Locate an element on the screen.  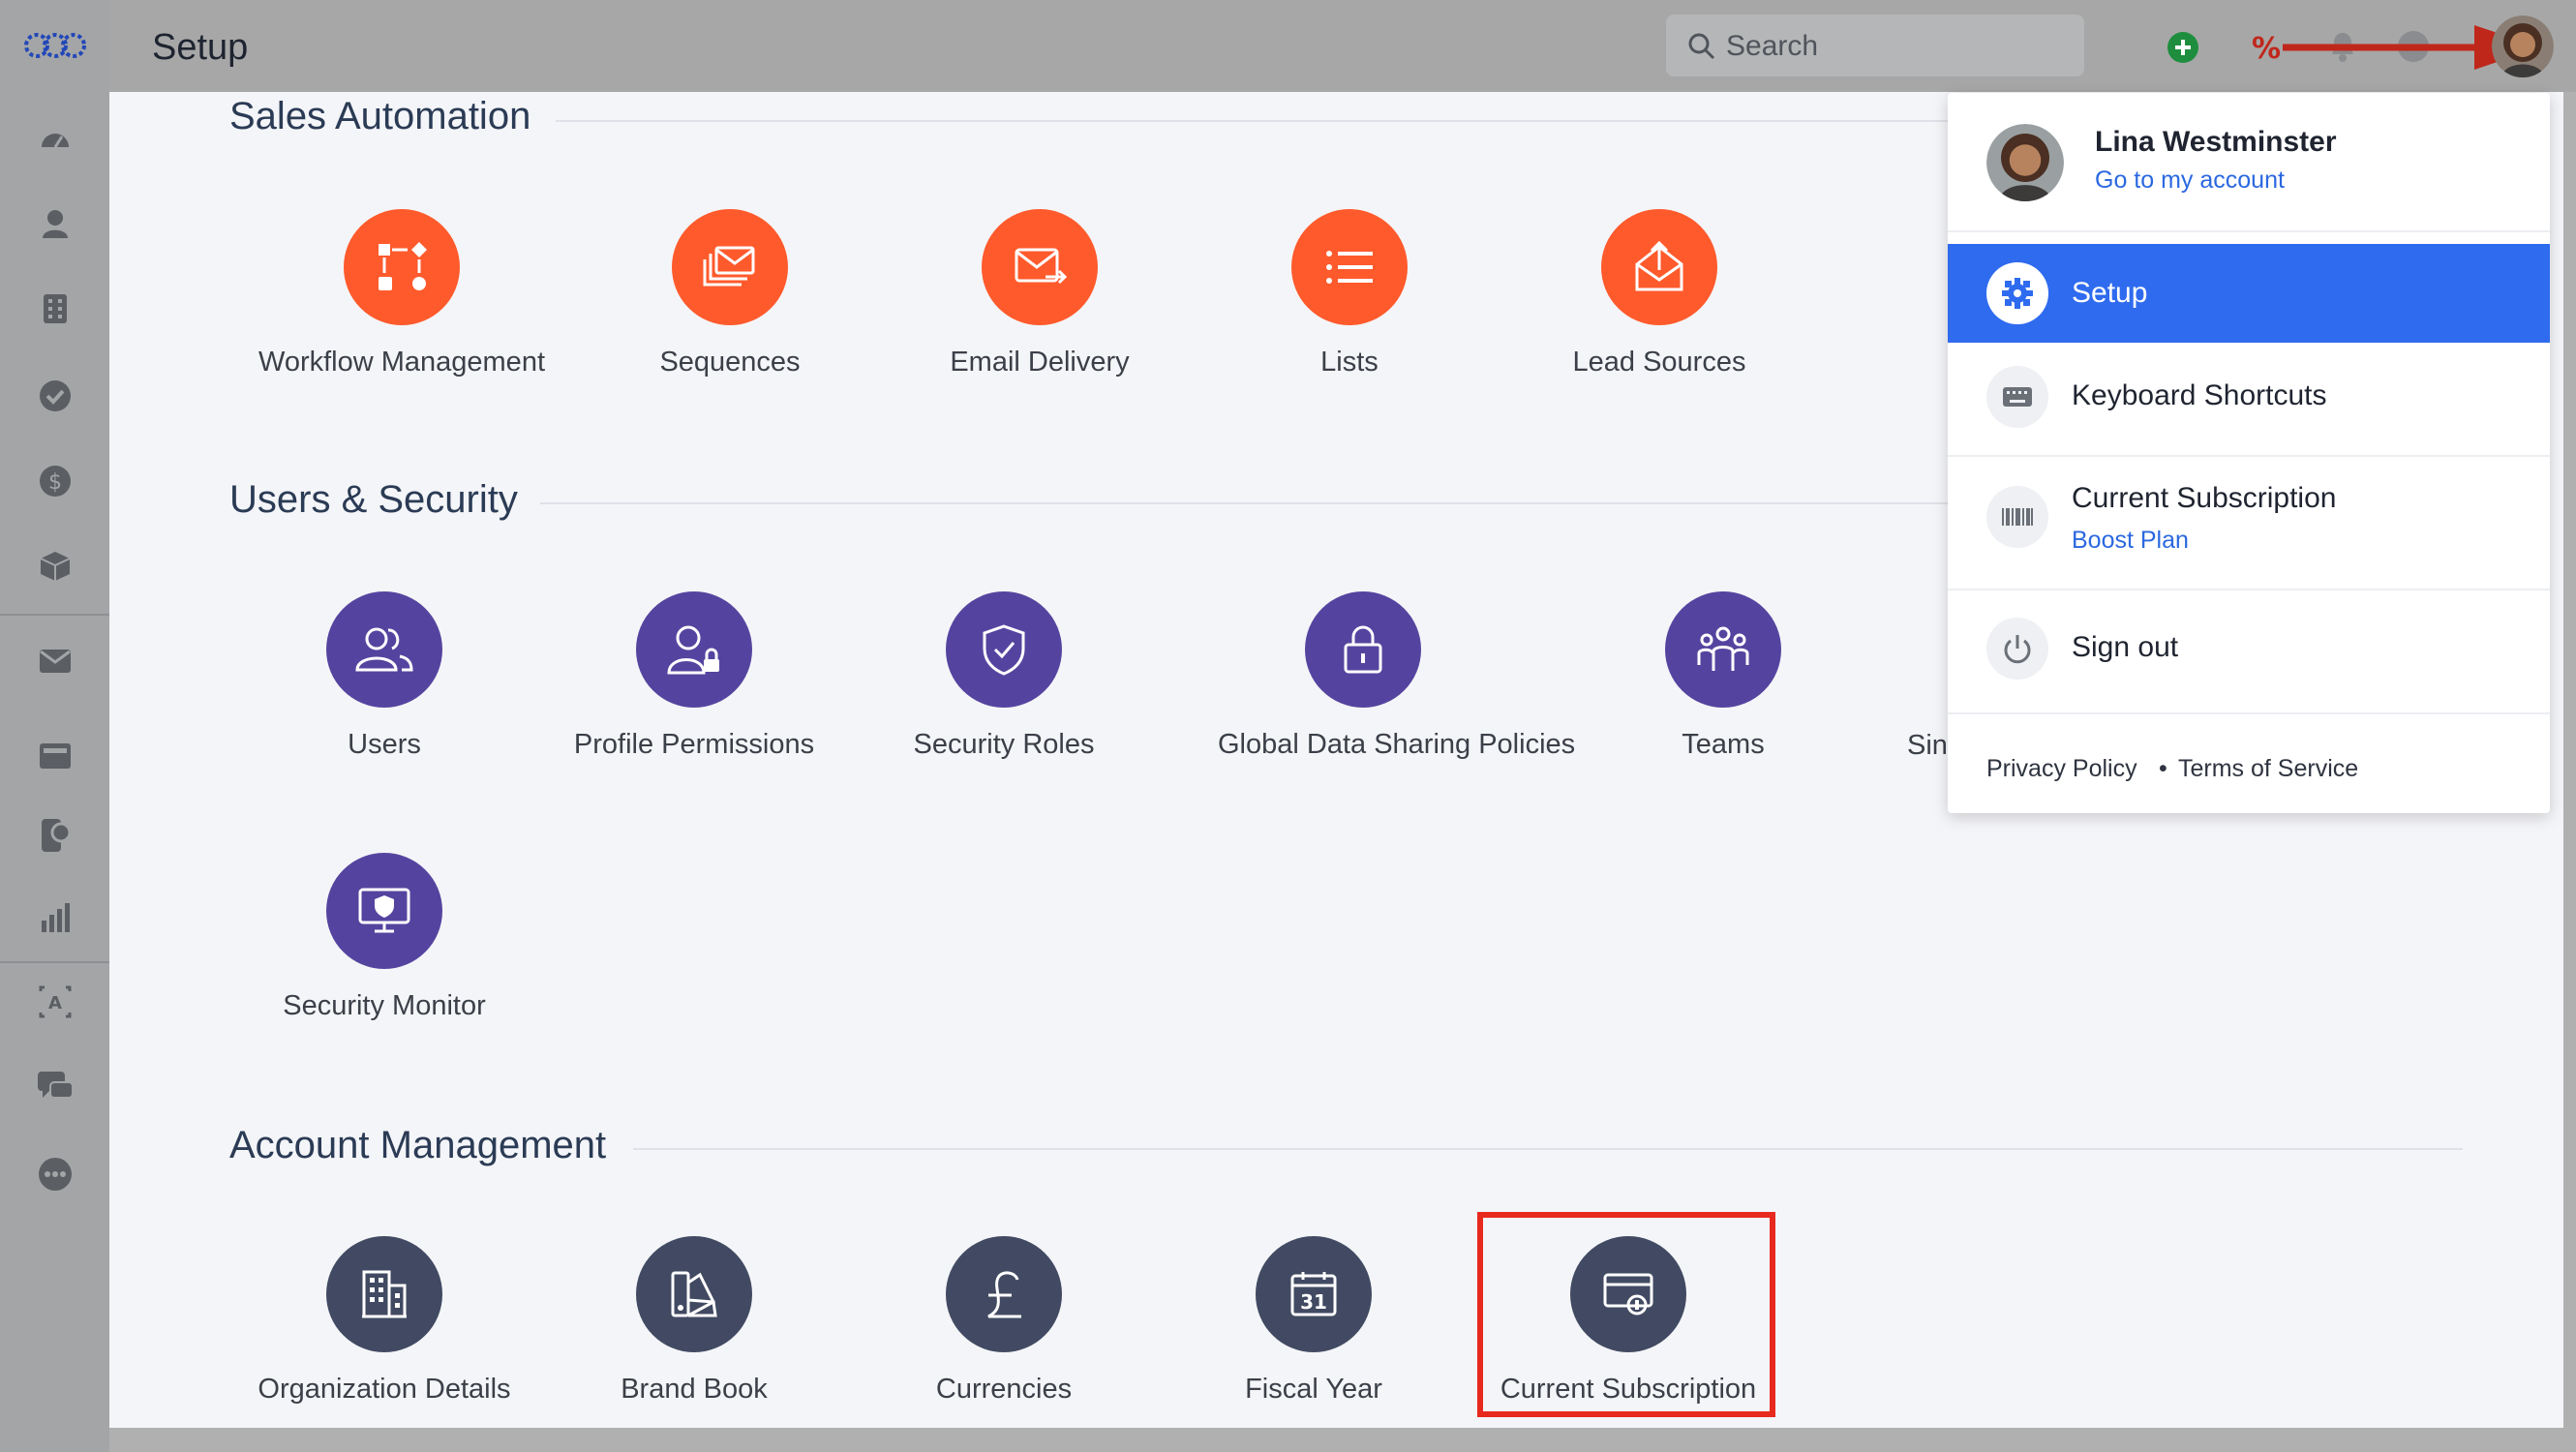
setup-tile-lists: Lists is located at coordinates (1349, 293).